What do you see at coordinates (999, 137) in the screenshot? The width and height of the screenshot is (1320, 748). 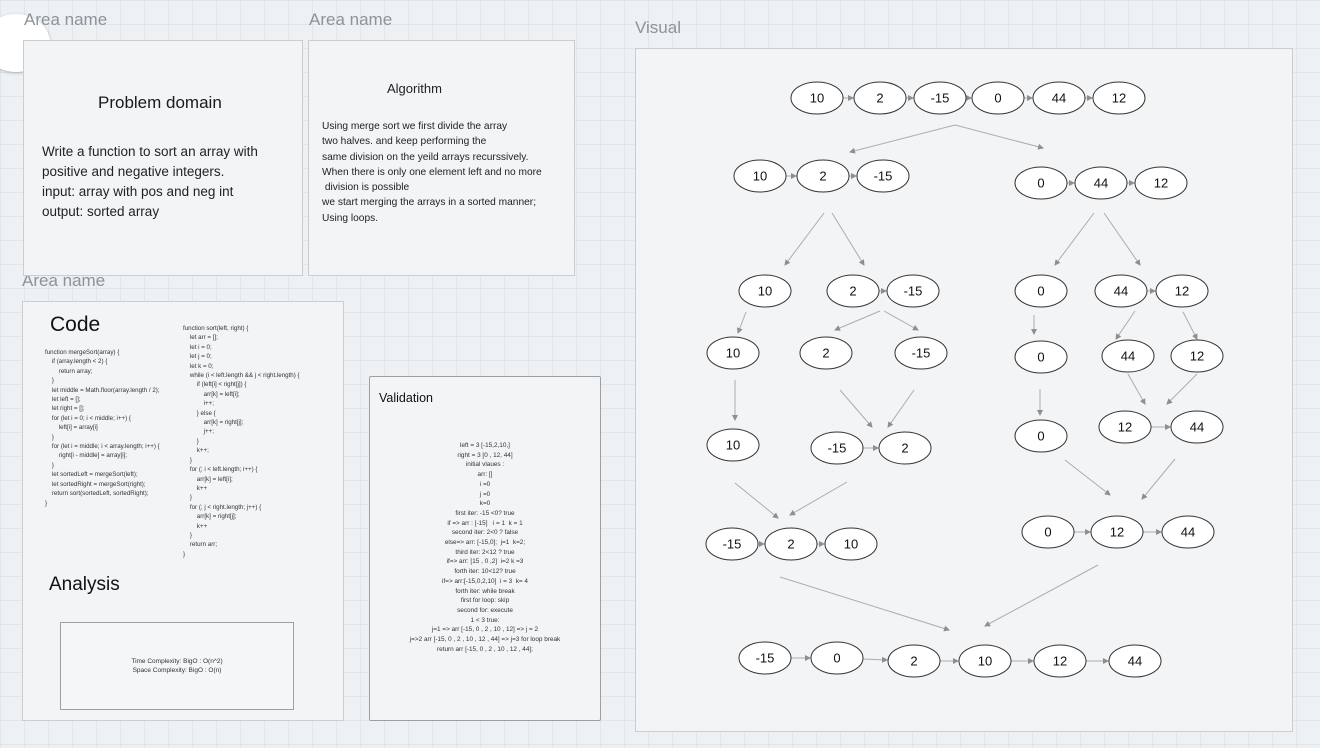 I see `edge-split-right` at bounding box center [999, 137].